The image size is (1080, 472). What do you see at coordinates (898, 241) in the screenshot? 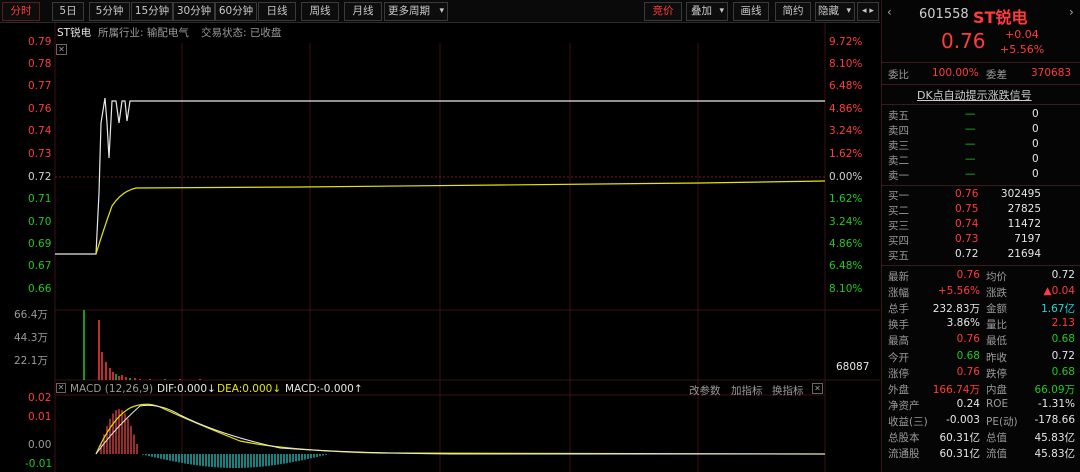
I see `level-label: 买四` at bounding box center [898, 241].